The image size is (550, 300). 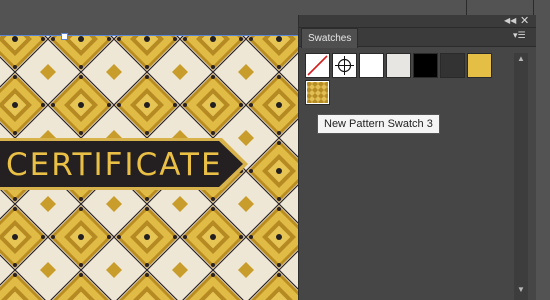 What do you see at coordinates (519, 35) in the screenshot?
I see `panel-menu-icon: ▾☰` at bounding box center [519, 35].